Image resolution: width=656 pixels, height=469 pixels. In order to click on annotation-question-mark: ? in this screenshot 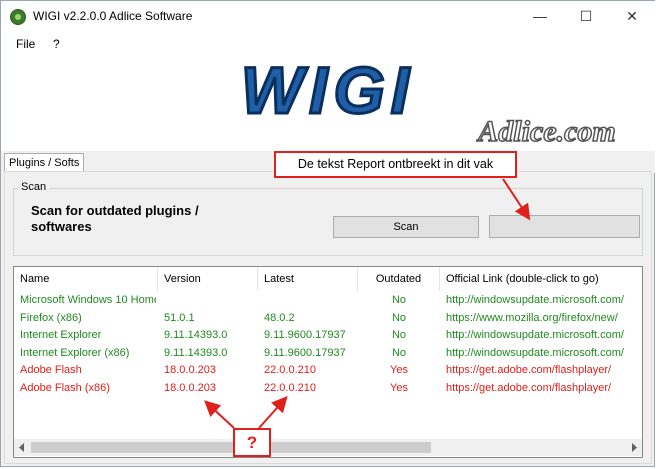, I will do `click(252, 442)`.